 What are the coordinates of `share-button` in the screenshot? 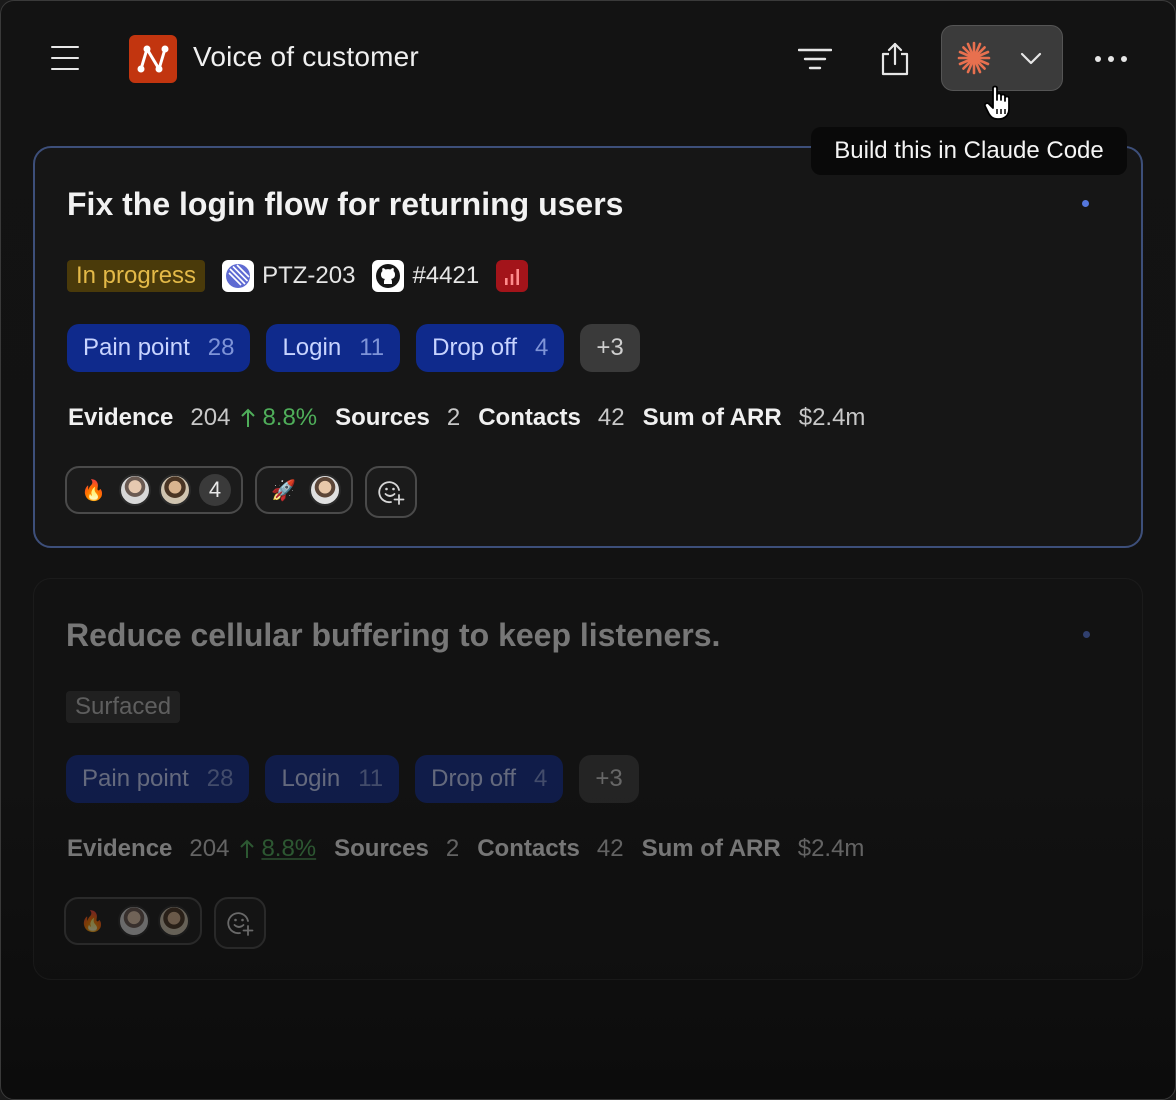 It's located at (895, 59).